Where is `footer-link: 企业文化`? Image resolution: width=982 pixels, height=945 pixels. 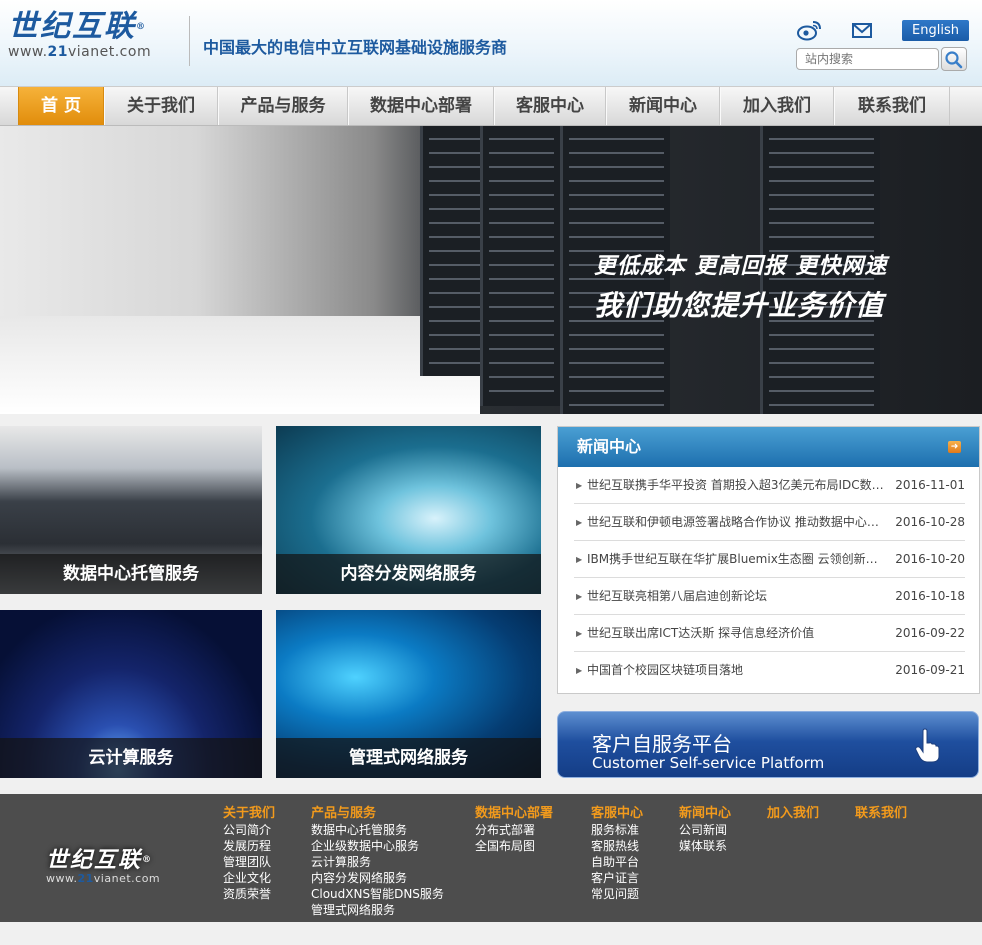
footer-link: 企业文化 is located at coordinates (249, 878).